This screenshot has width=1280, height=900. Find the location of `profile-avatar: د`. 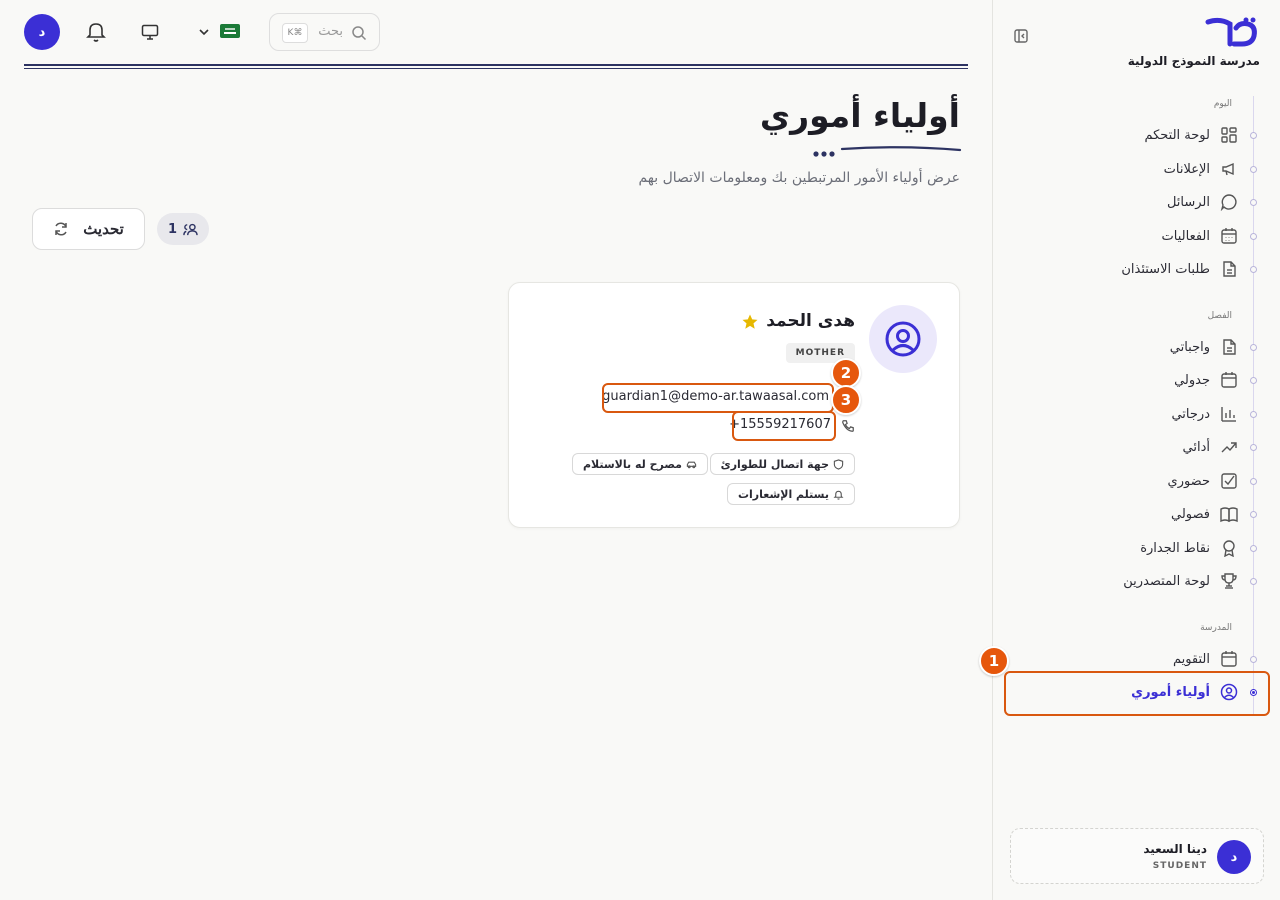

profile-avatar: د is located at coordinates (42, 32).